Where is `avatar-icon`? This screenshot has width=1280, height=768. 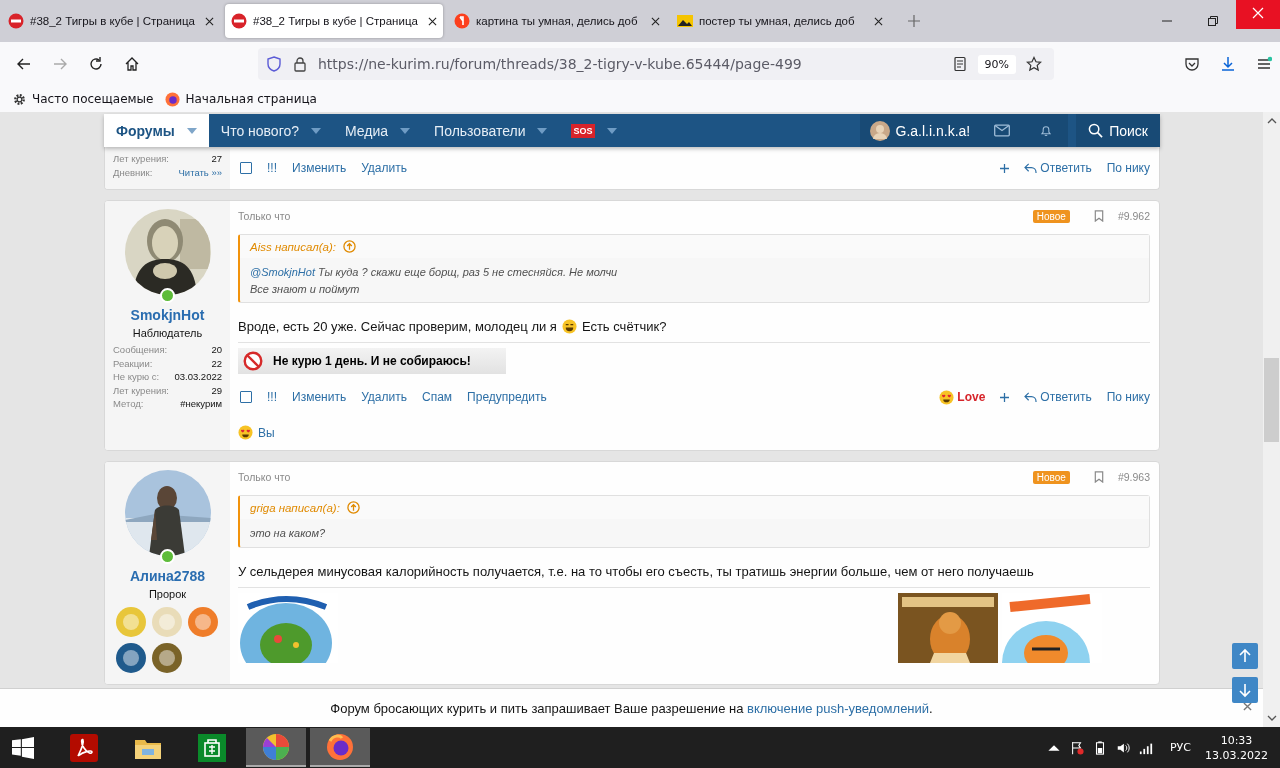
avatar-icon is located at coordinates (879, 130).